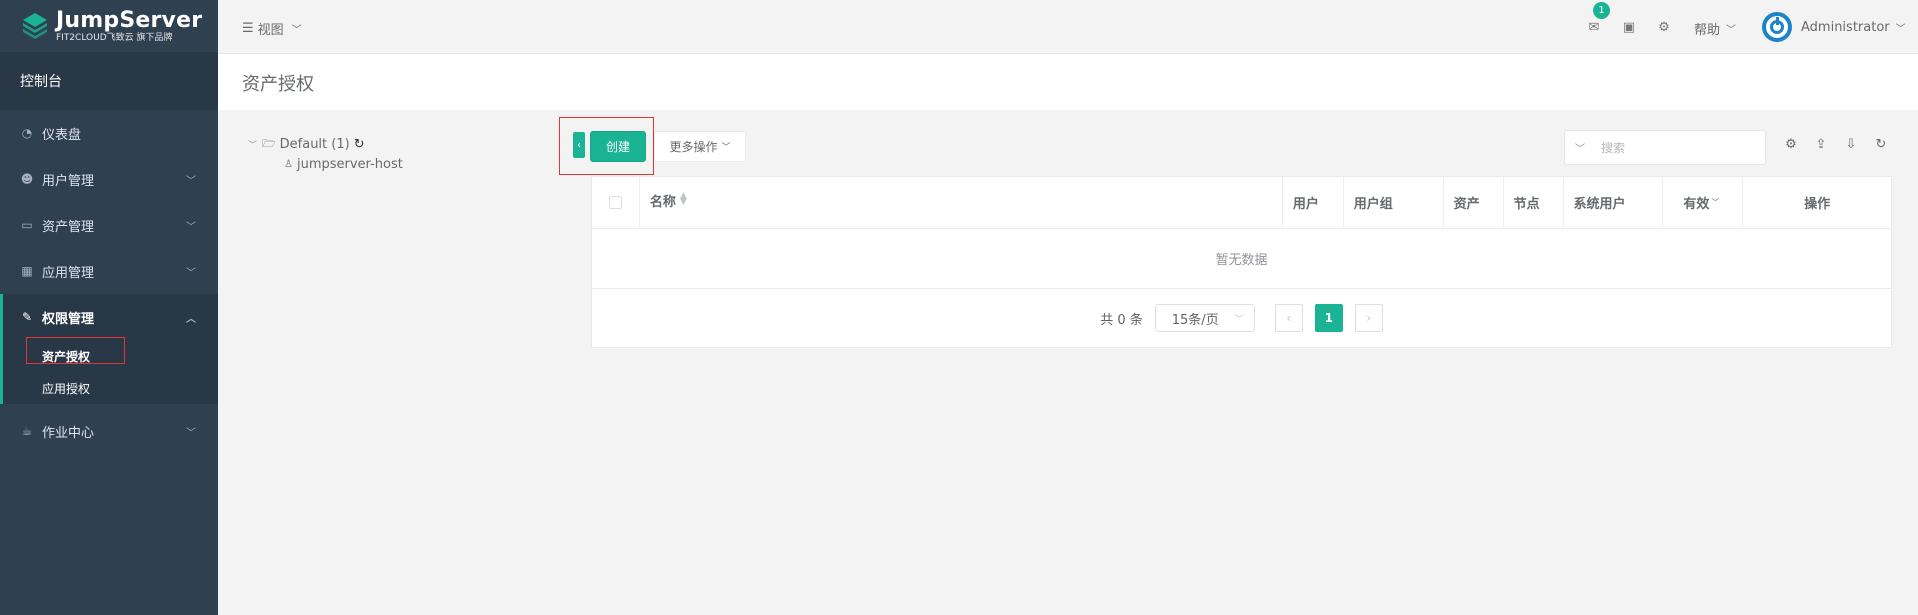 Image resolution: width=1918 pixels, height=615 pixels. I want to click on column-user-group: 用户组, so click(1394, 202).